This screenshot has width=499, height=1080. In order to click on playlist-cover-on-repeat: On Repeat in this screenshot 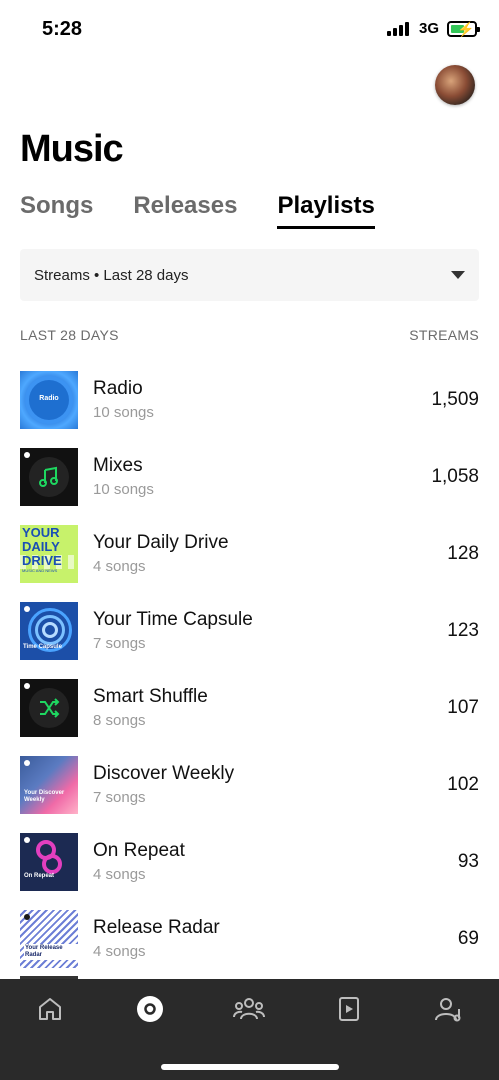, I will do `click(49, 861)`.